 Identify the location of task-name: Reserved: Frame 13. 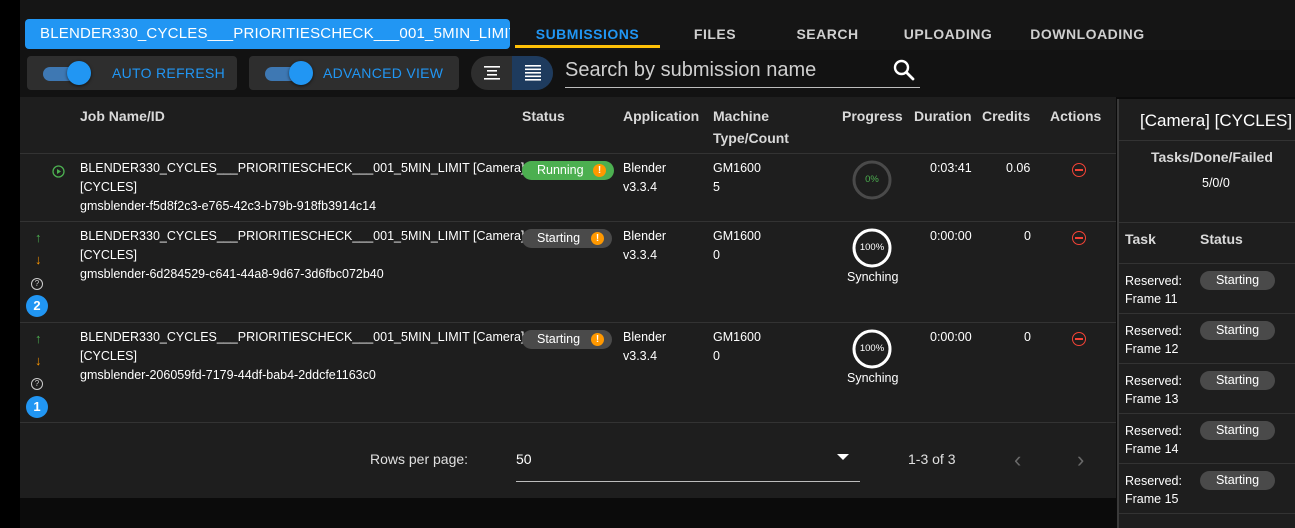
(1153, 390).